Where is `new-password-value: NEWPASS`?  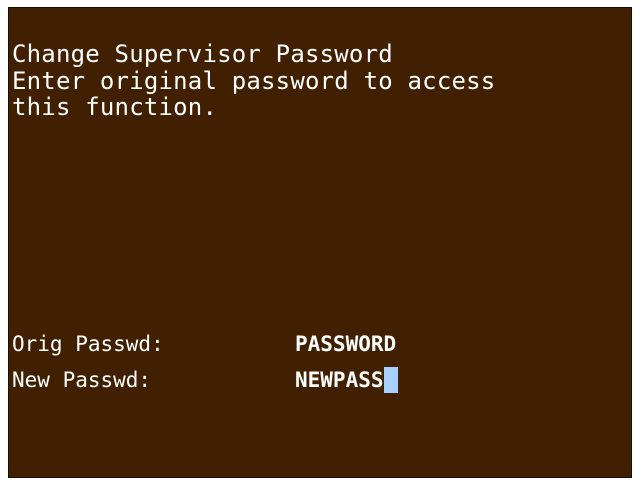 new-password-value: NEWPASS is located at coordinates (339, 380).